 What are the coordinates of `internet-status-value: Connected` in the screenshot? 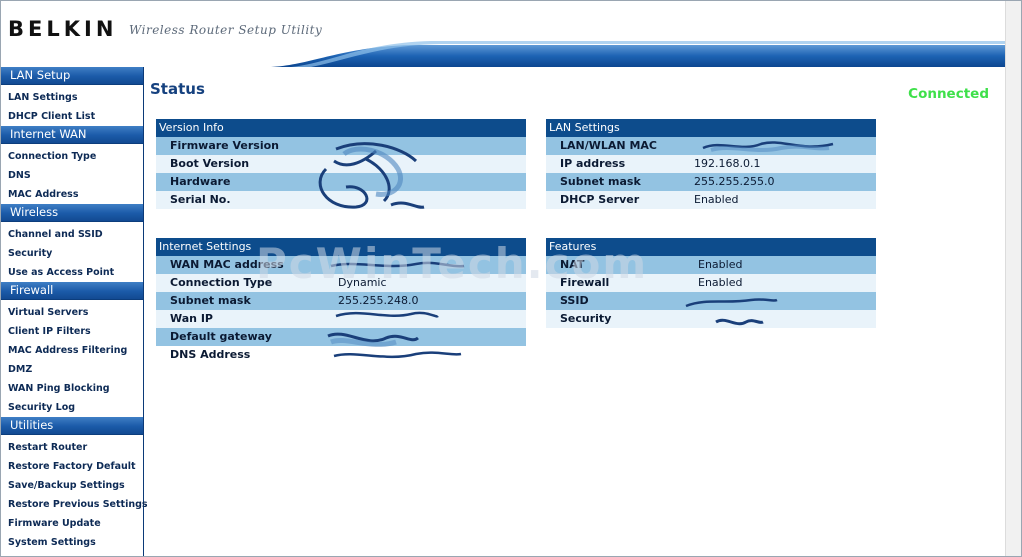 It's located at (948, 94).